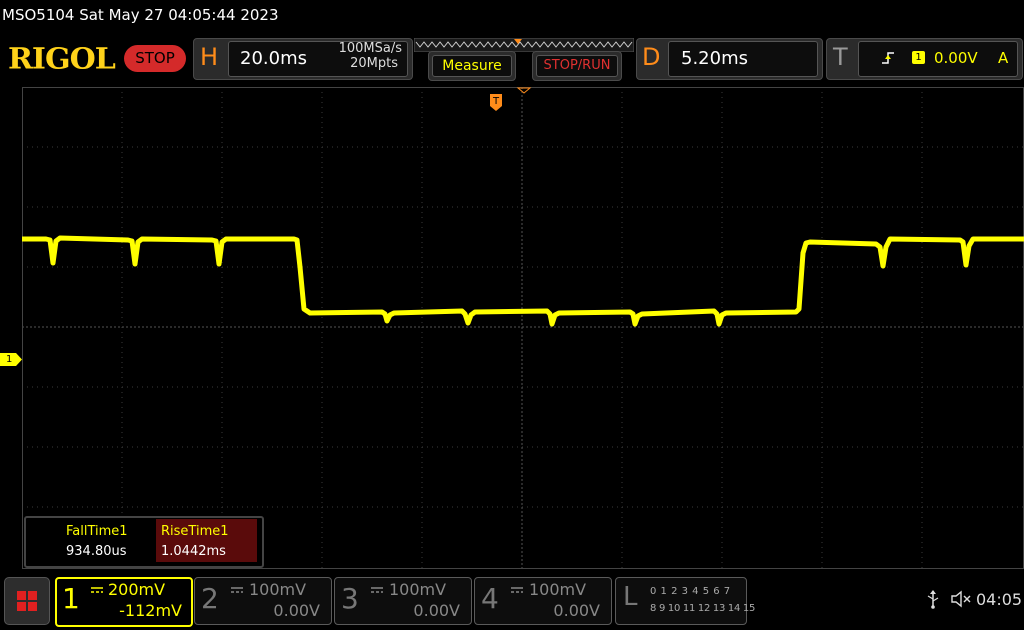 This screenshot has width=1024, height=630. What do you see at coordinates (278, 589) in the screenshot?
I see `channel-2-scale: 100mV` at bounding box center [278, 589].